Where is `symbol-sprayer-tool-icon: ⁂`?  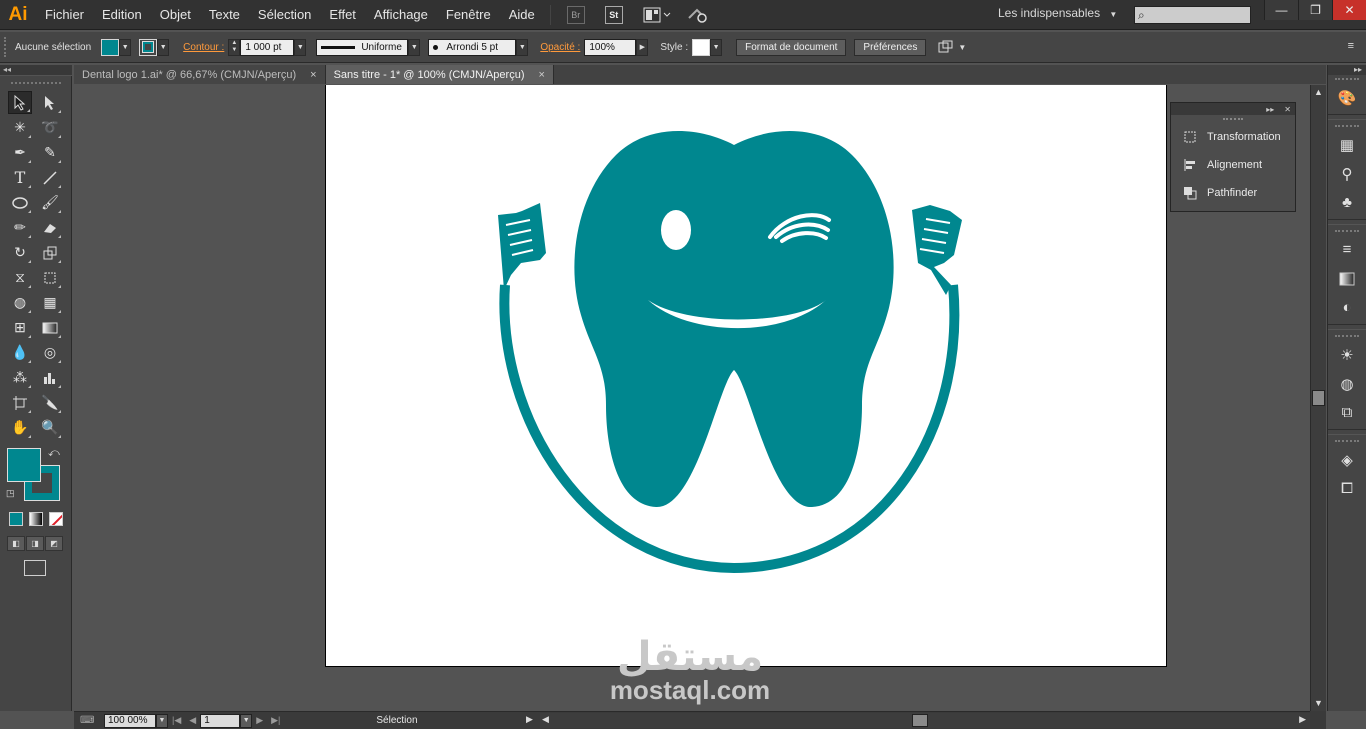 symbol-sprayer-tool-icon: ⁂ is located at coordinates (20, 377).